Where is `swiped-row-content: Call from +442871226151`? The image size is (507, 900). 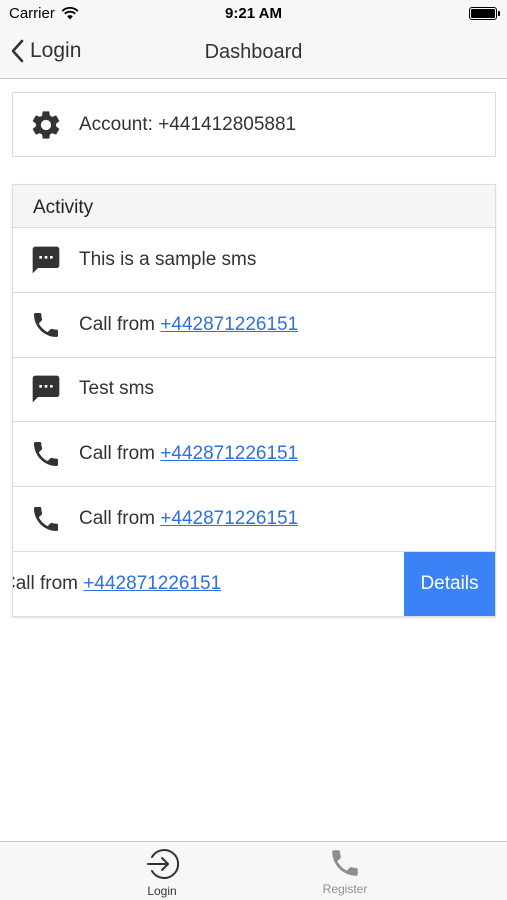 swiped-row-content: Call from +442871226151 is located at coordinates (117, 584).